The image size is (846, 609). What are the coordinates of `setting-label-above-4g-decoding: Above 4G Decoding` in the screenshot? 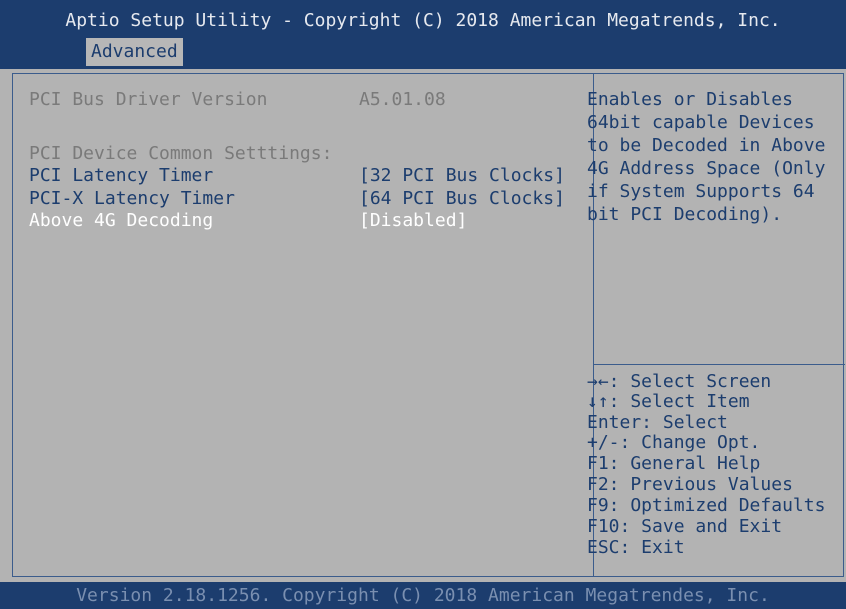 It's located at (121, 221).